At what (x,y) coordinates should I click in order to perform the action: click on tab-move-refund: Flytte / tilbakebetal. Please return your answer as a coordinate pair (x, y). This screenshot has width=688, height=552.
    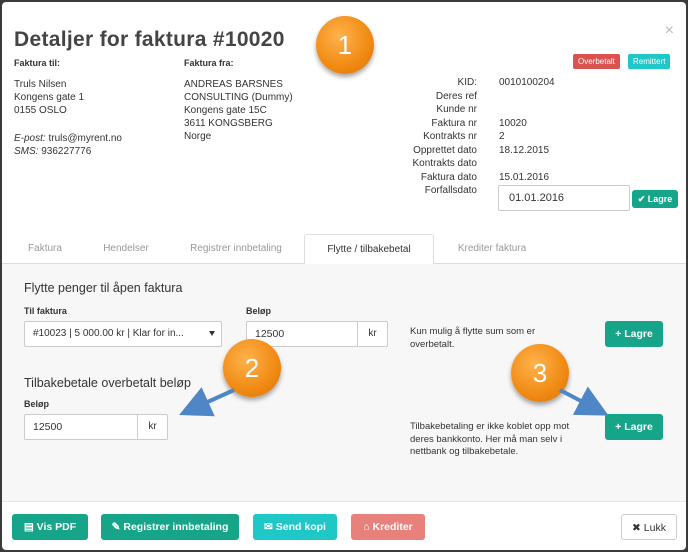
    Looking at the image, I should click on (369, 249).